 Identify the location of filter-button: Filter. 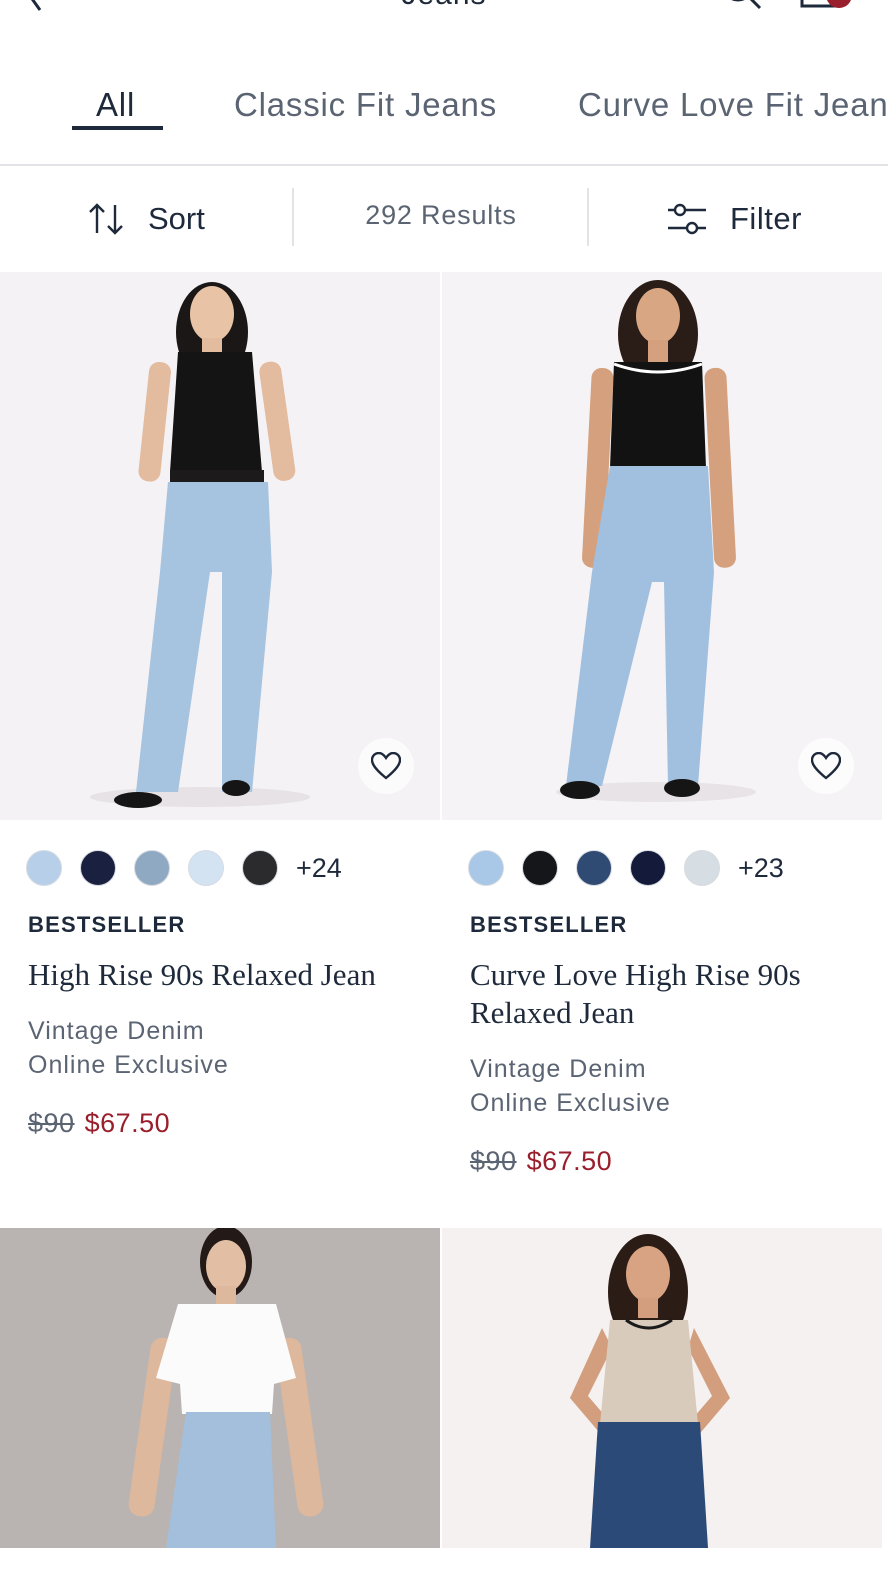
(734, 219).